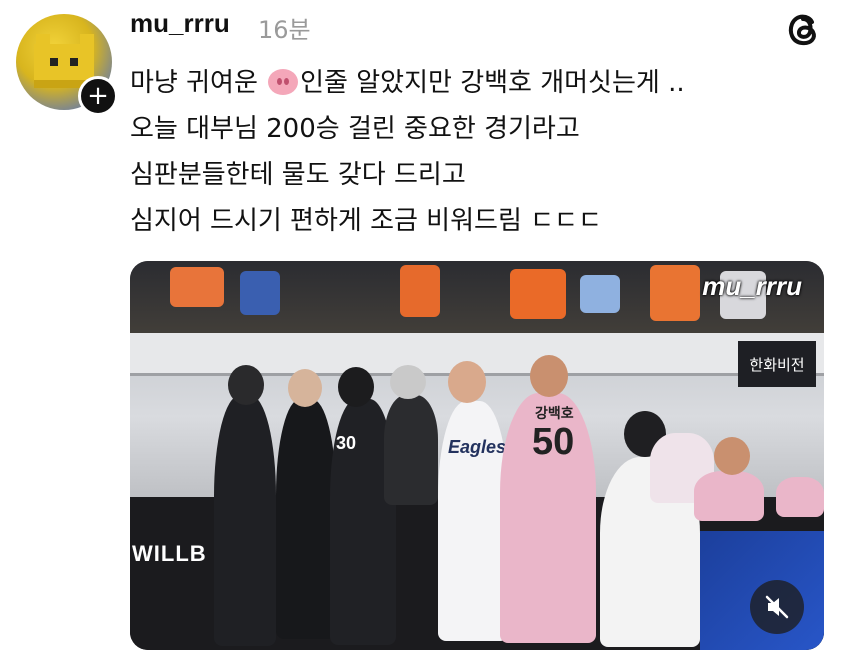  I want to click on coach-head, so click(467, 382).